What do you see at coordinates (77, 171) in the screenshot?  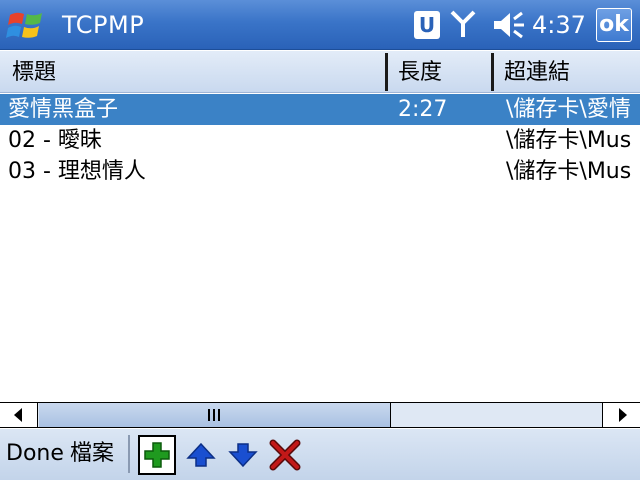 I see `row-title: 03 - 理想情人` at bounding box center [77, 171].